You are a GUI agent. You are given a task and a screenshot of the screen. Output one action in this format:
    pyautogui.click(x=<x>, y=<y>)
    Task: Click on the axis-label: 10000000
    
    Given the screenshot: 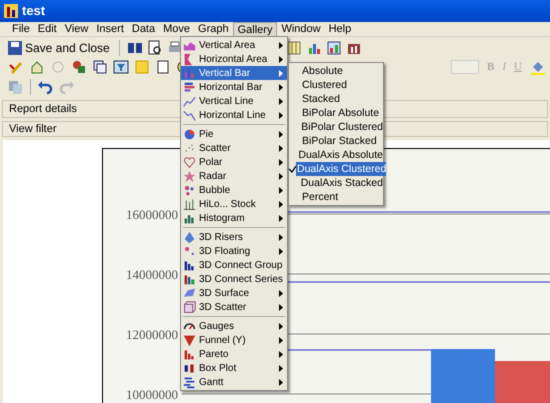 What is the action you would take?
    pyautogui.click(x=152, y=394)
    